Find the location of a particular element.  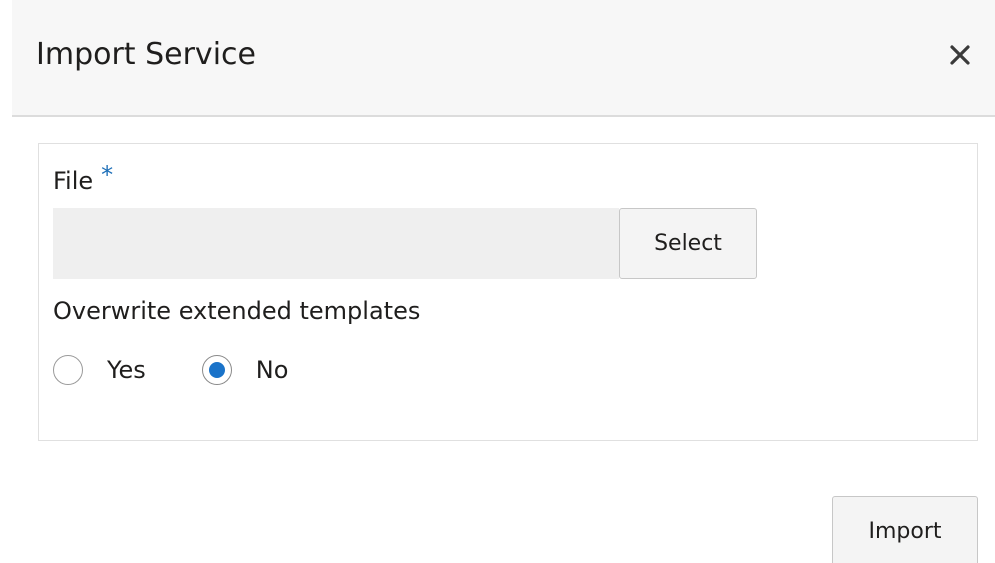

dialog-title: Import Service is located at coordinates (146, 54).